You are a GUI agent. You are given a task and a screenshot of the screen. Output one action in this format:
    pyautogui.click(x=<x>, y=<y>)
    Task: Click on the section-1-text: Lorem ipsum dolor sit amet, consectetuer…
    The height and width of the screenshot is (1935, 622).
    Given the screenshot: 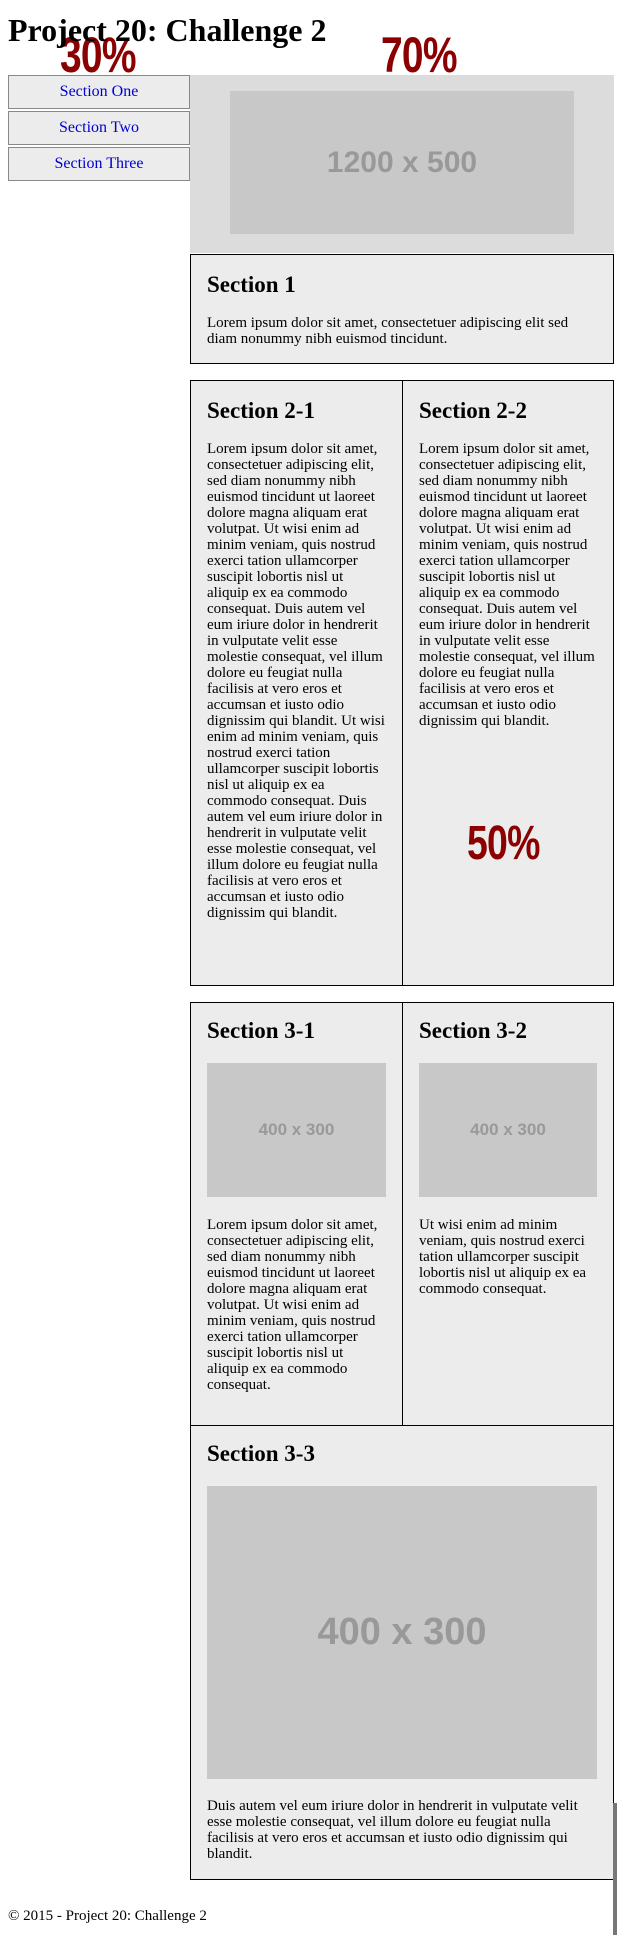 What is the action you would take?
    pyautogui.click(x=388, y=331)
    